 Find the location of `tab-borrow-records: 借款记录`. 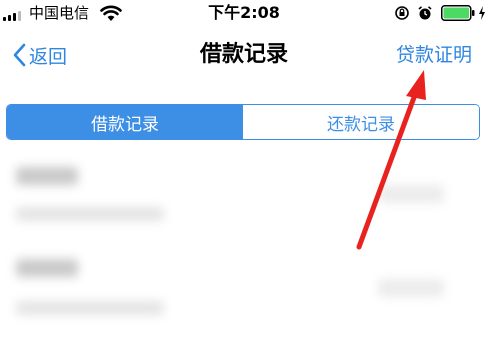

tab-borrow-records: 借款记录 is located at coordinates (125, 122).